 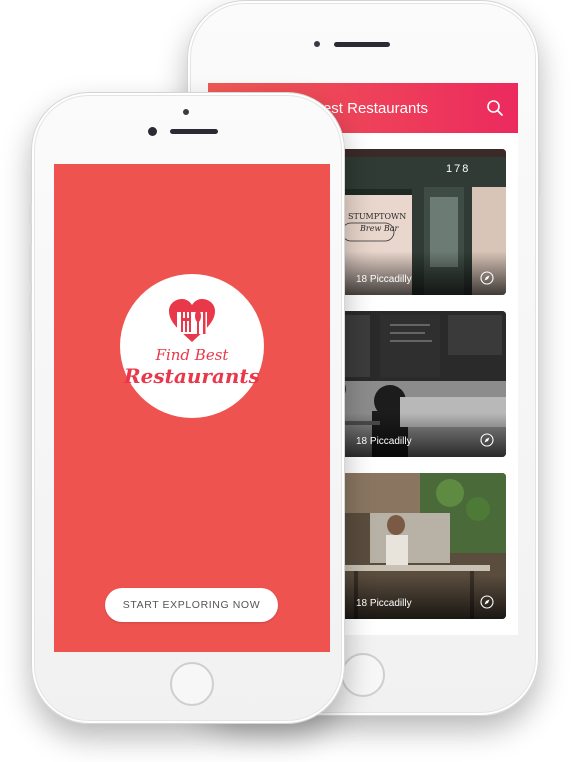 What do you see at coordinates (191, 605) in the screenshot?
I see `start-exploring-button: START EXPLORING NOW` at bounding box center [191, 605].